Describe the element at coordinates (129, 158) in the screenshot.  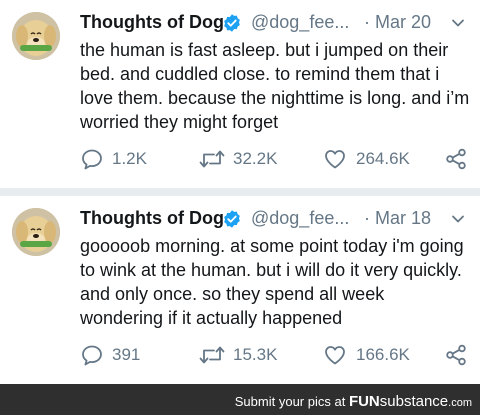
I see `reply-count: 1.2K` at that location.